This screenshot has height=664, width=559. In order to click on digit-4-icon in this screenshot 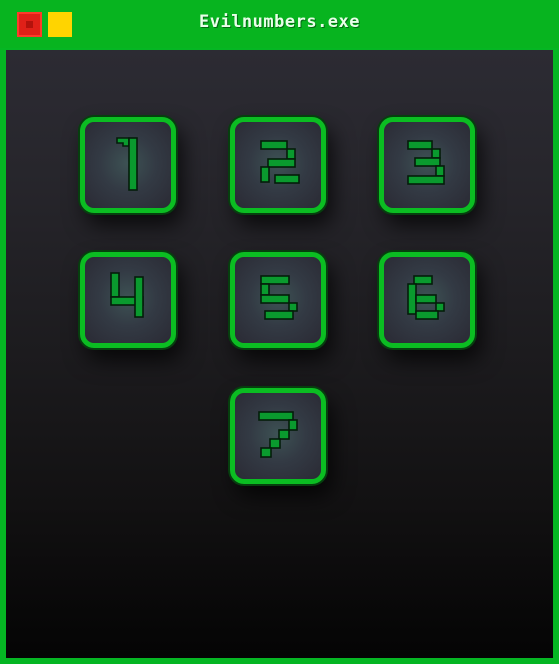, I will do `click(127, 295)`.